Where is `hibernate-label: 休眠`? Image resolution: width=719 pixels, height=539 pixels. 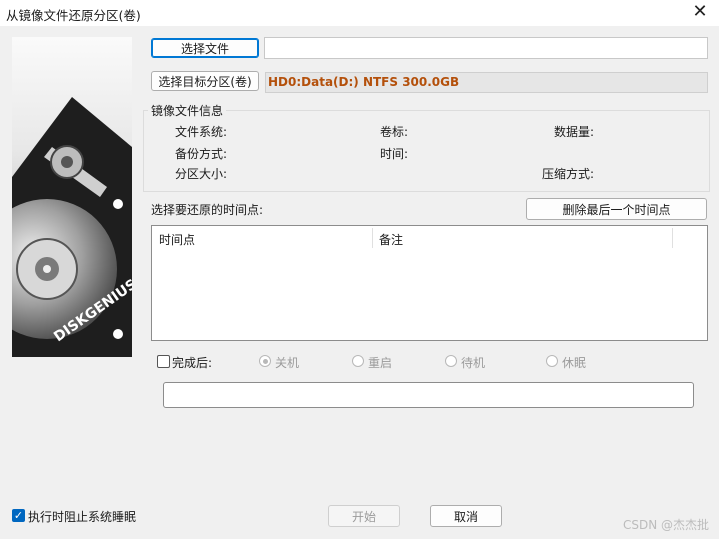
hibernate-label: 休眠 is located at coordinates (574, 363).